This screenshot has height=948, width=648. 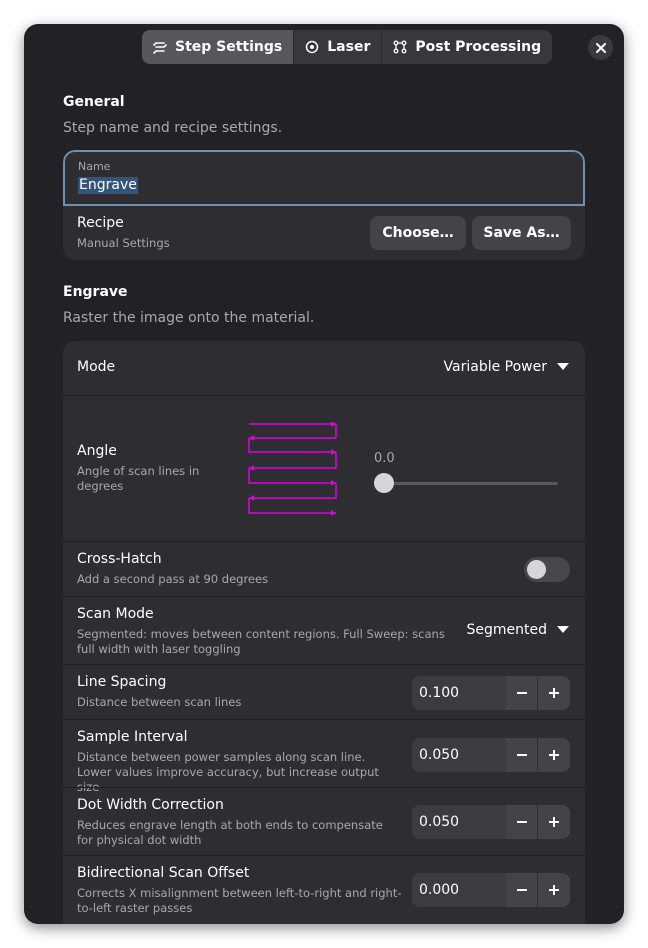 I want to click on recipe-title: Recipe, so click(x=100, y=223).